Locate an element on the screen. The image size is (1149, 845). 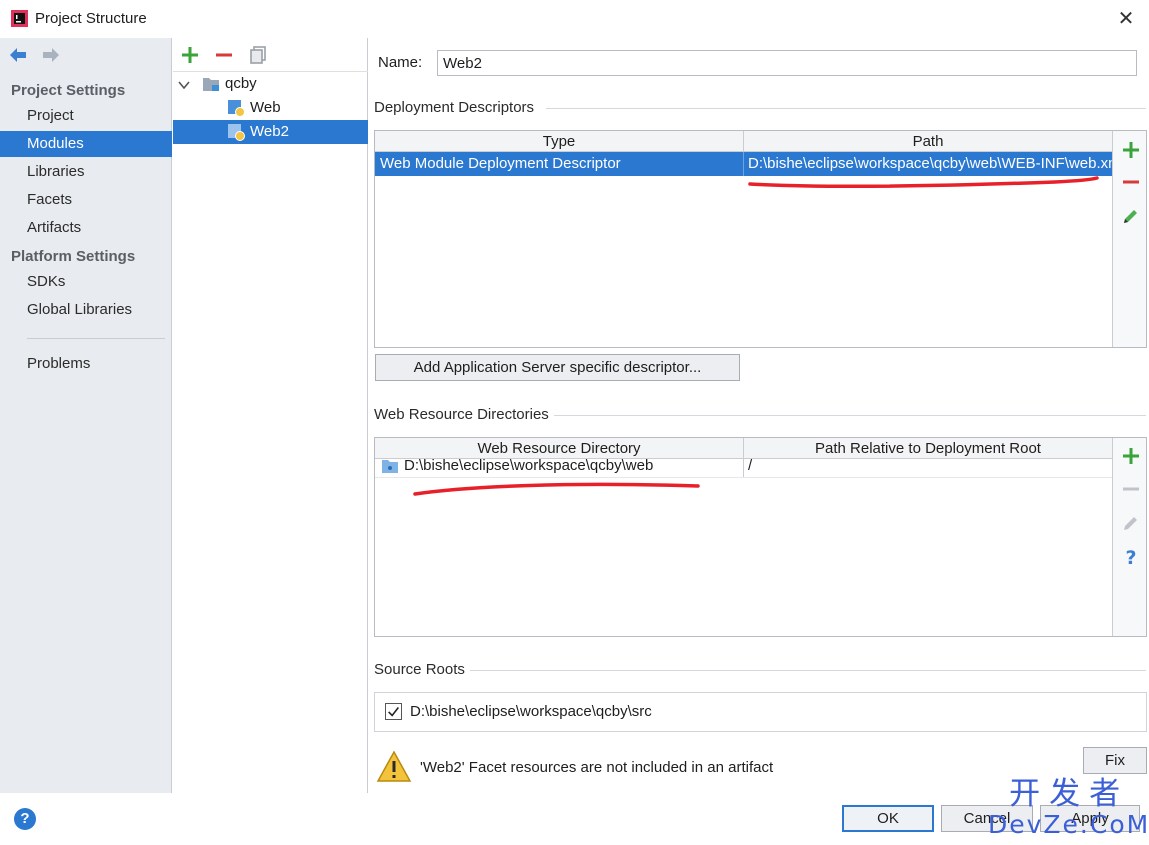
intellij-app-icon is located at coordinates (19, 18).